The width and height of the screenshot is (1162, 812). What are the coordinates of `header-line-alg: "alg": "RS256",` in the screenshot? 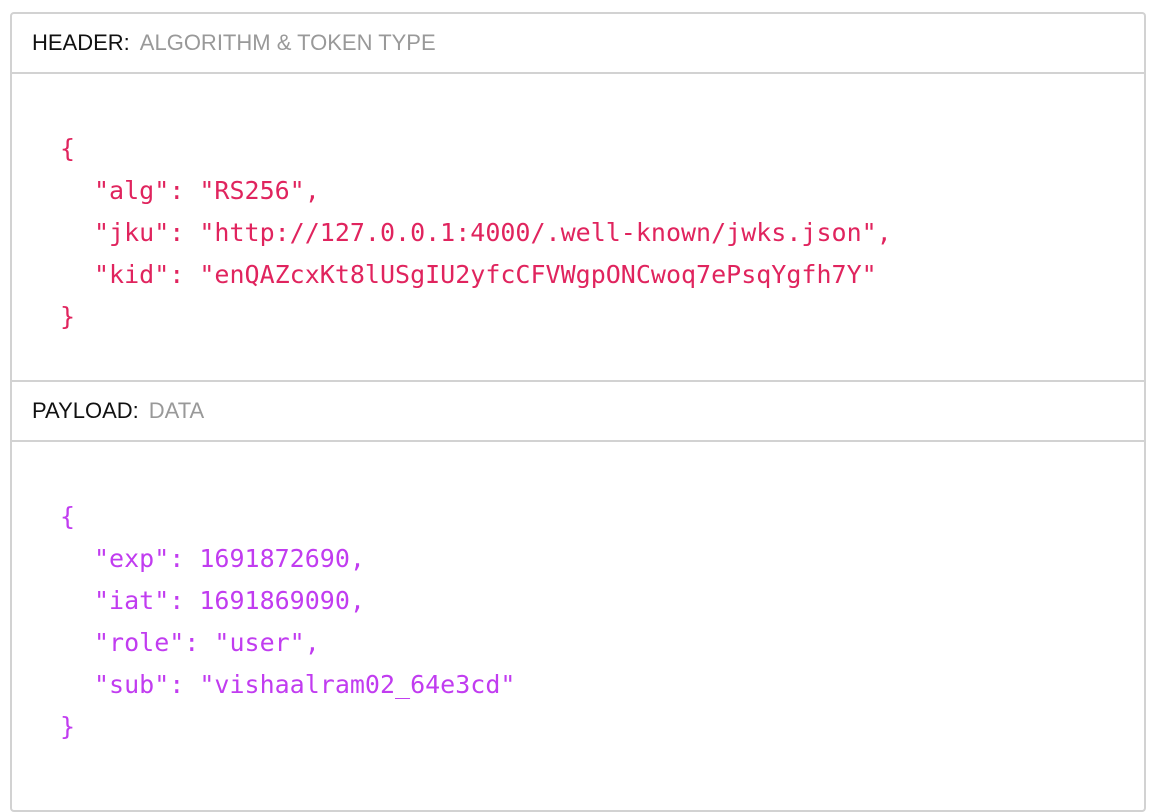 It's located at (207, 190).